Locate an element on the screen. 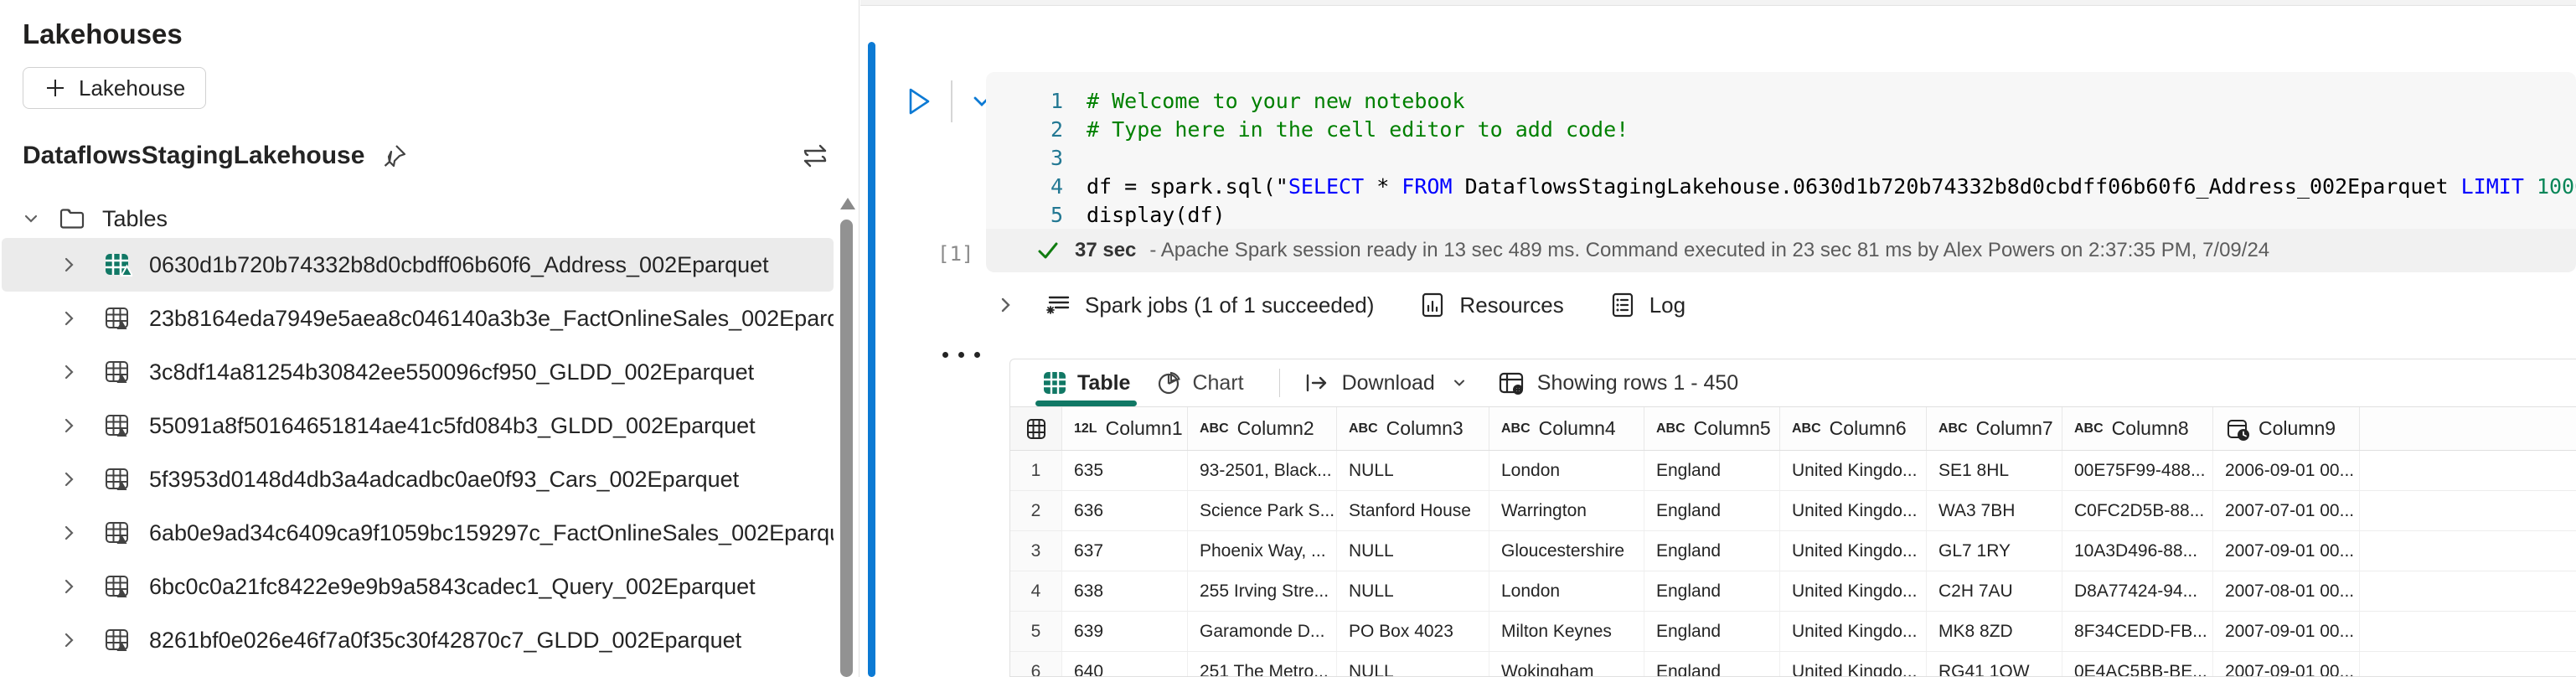  column-header: Column9 is located at coordinates (2286, 428).